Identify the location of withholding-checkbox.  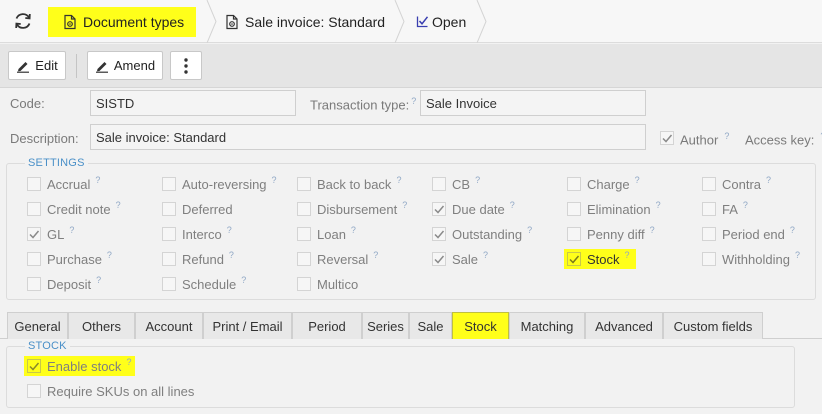
(709, 259).